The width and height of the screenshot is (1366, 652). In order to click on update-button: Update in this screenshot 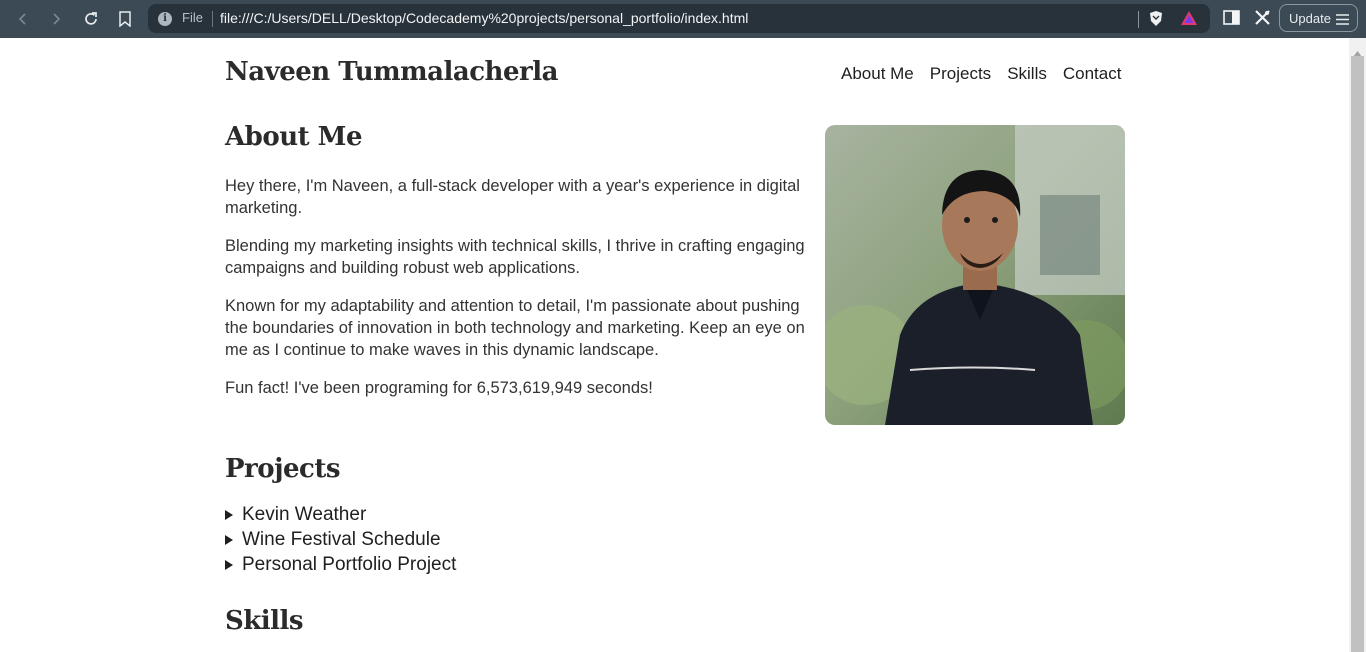, I will do `click(1318, 18)`.